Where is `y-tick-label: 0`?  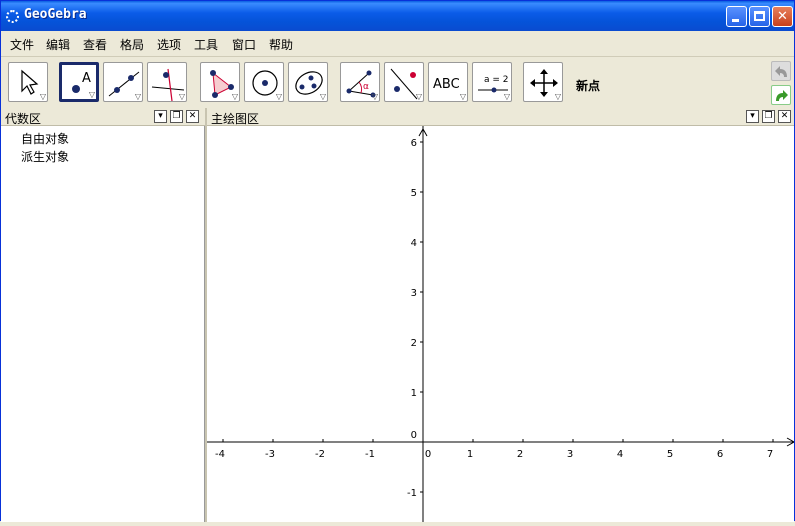
y-tick-label: 0 is located at coordinates (414, 435).